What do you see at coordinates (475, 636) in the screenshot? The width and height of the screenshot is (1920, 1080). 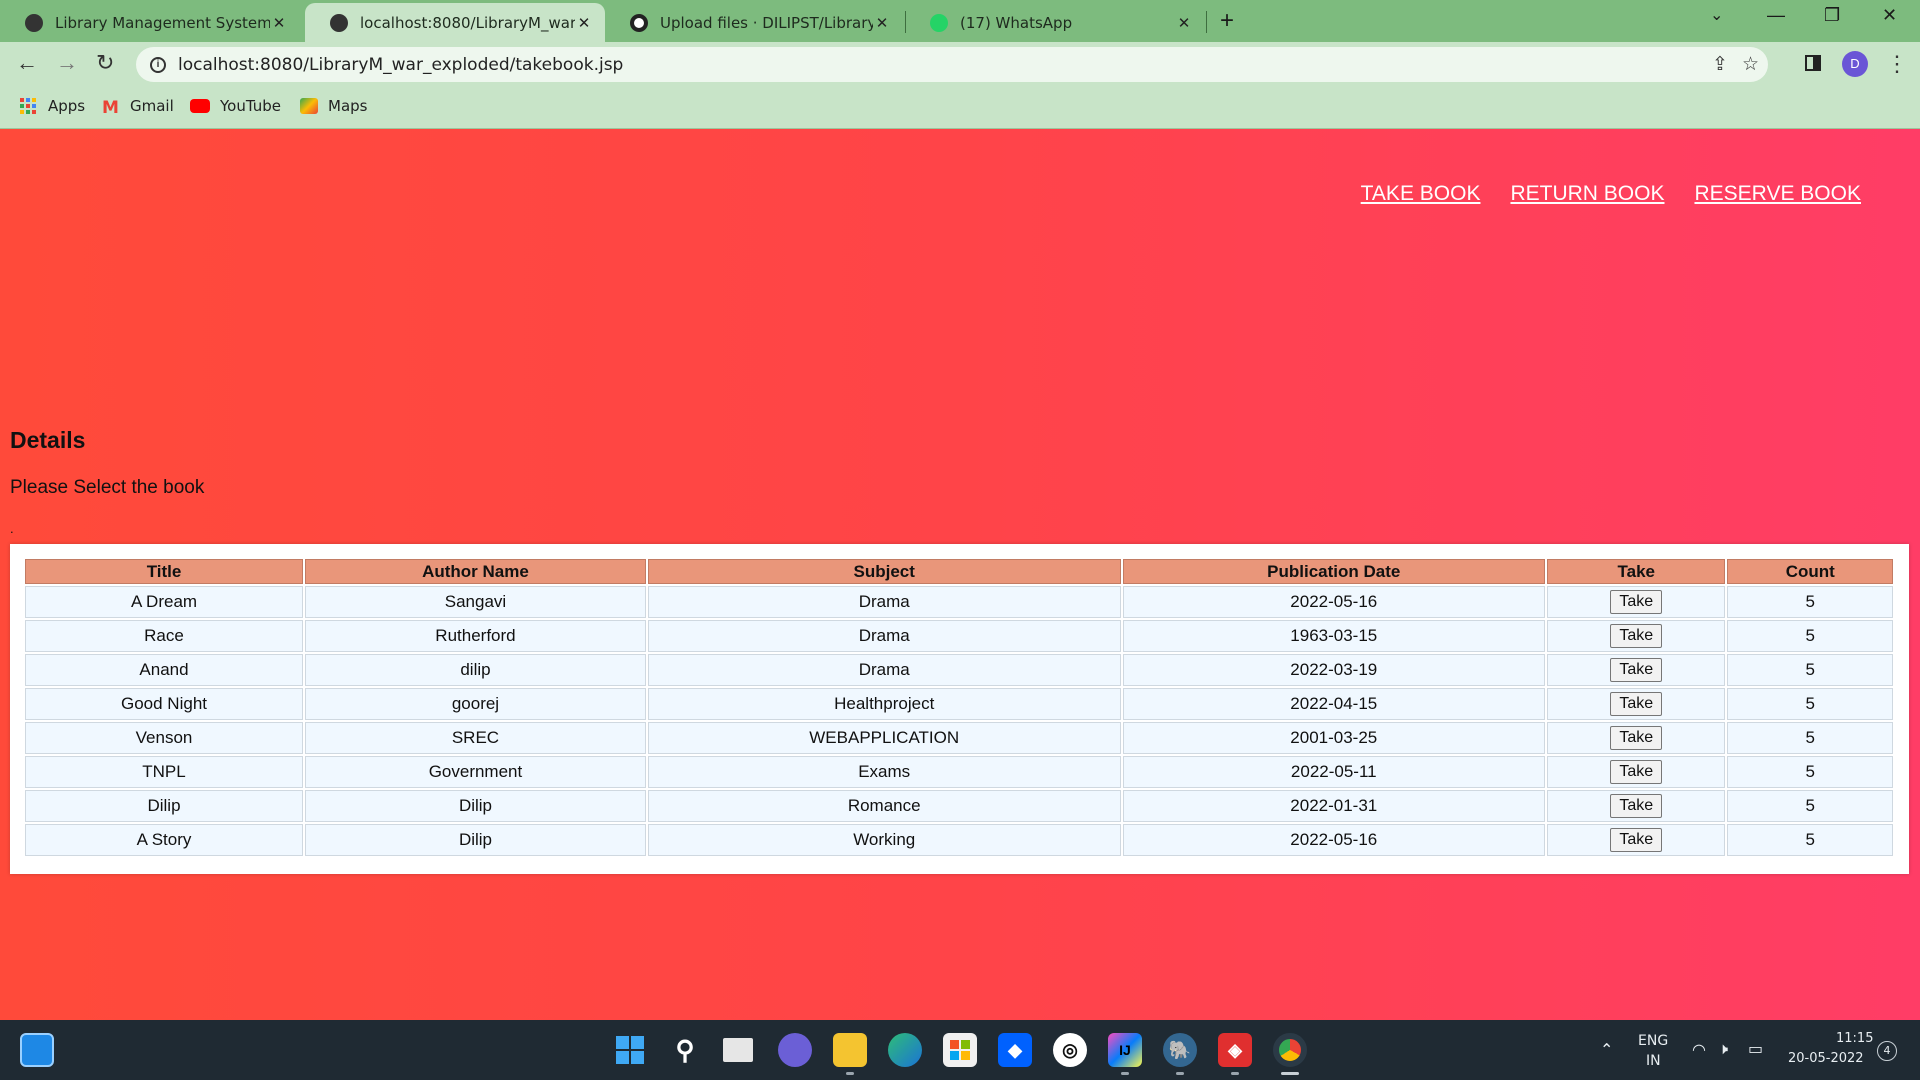 I see `cell-author: Rutherford` at bounding box center [475, 636].